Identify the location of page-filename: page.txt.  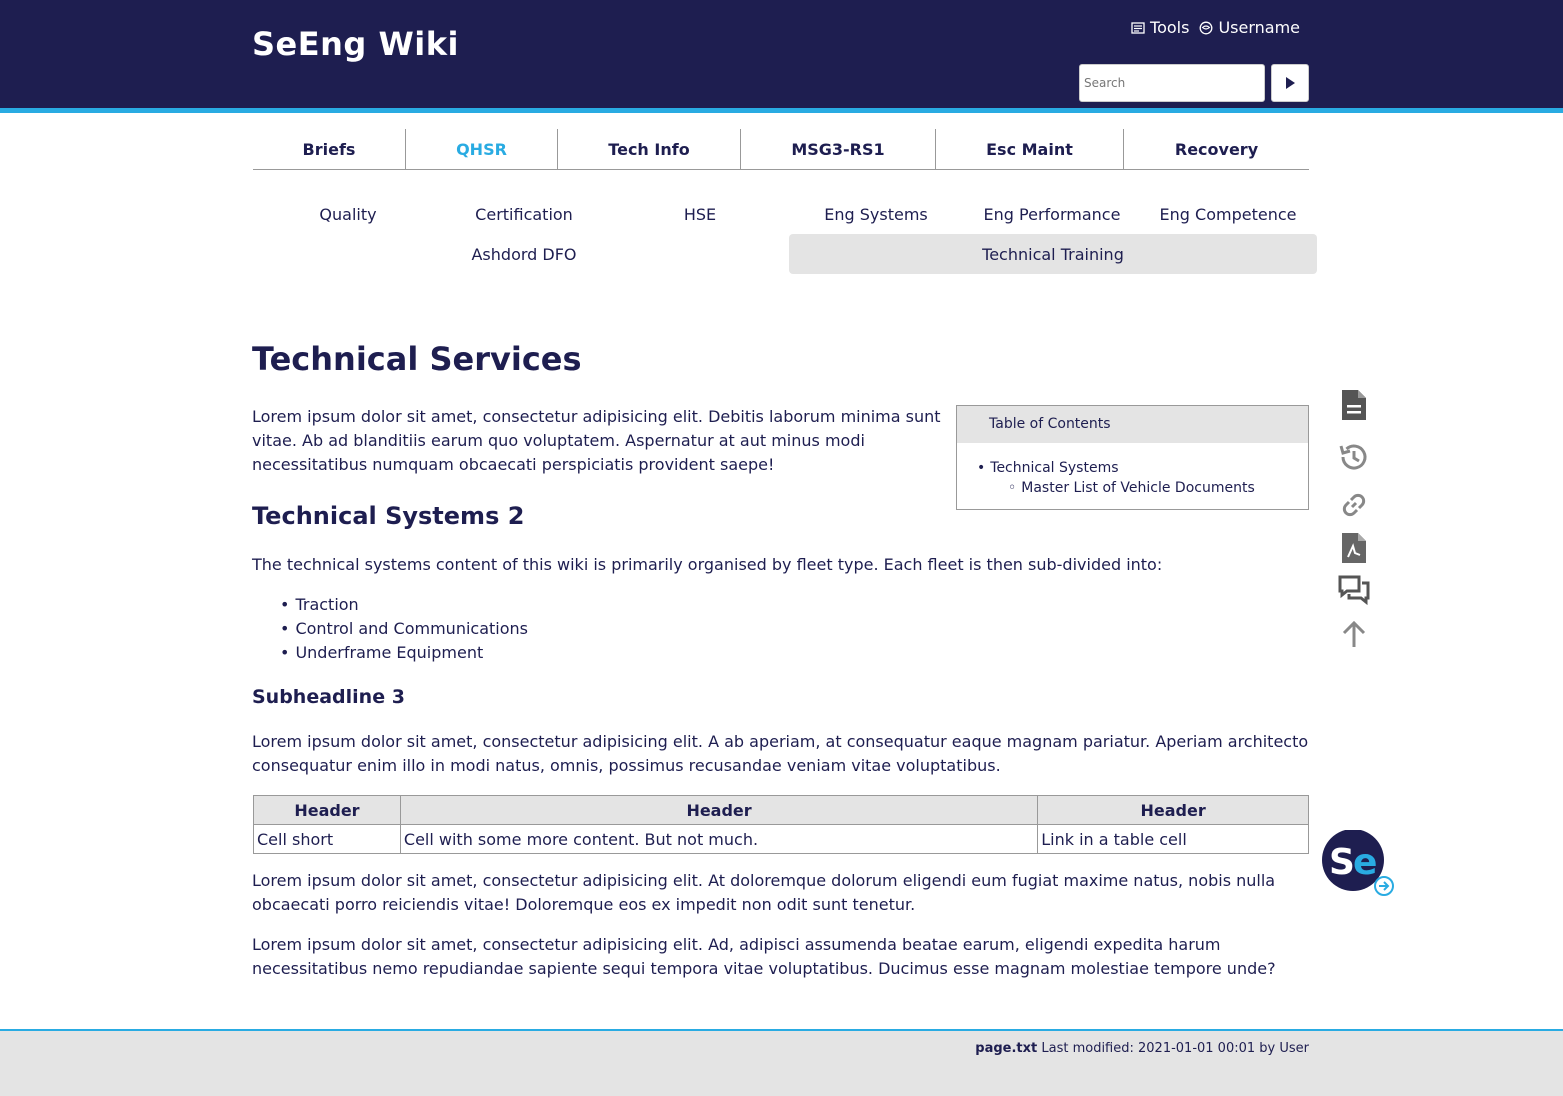
(1006, 1048).